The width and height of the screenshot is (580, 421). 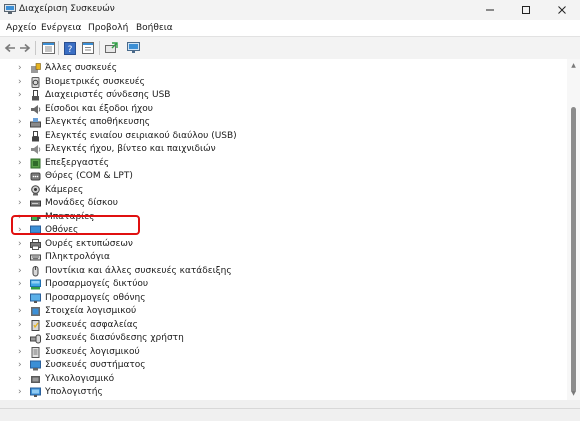 I want to click on minimize-button, so click(x=490, y=10).